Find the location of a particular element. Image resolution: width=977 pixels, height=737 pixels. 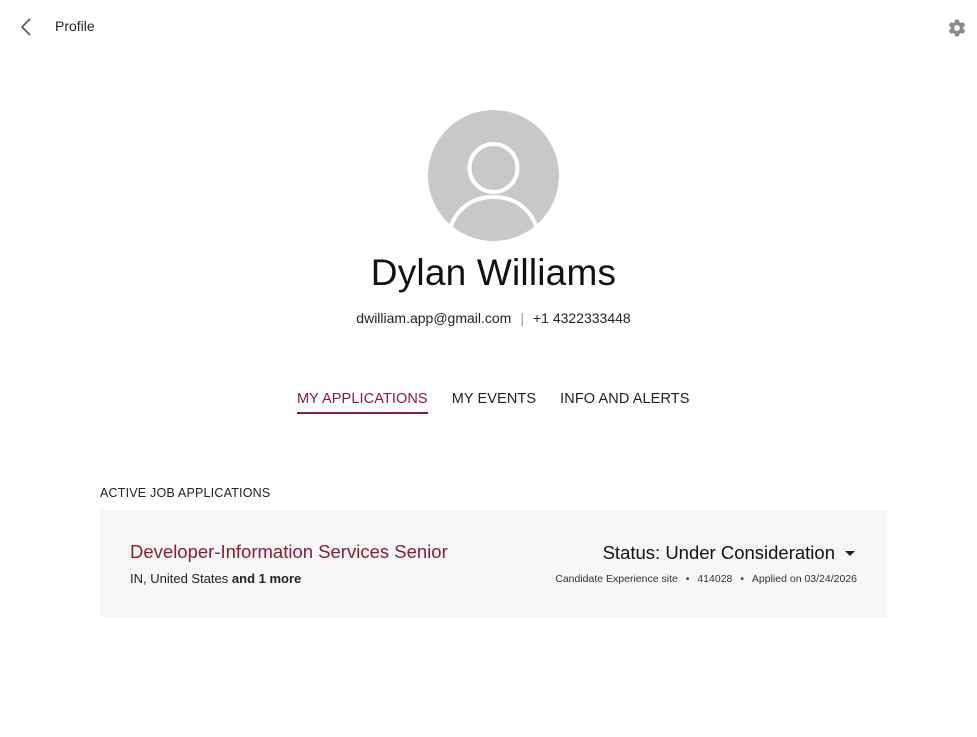

profile-email: dwilliam.app@gmail.com is located at coordinates (434, 318).